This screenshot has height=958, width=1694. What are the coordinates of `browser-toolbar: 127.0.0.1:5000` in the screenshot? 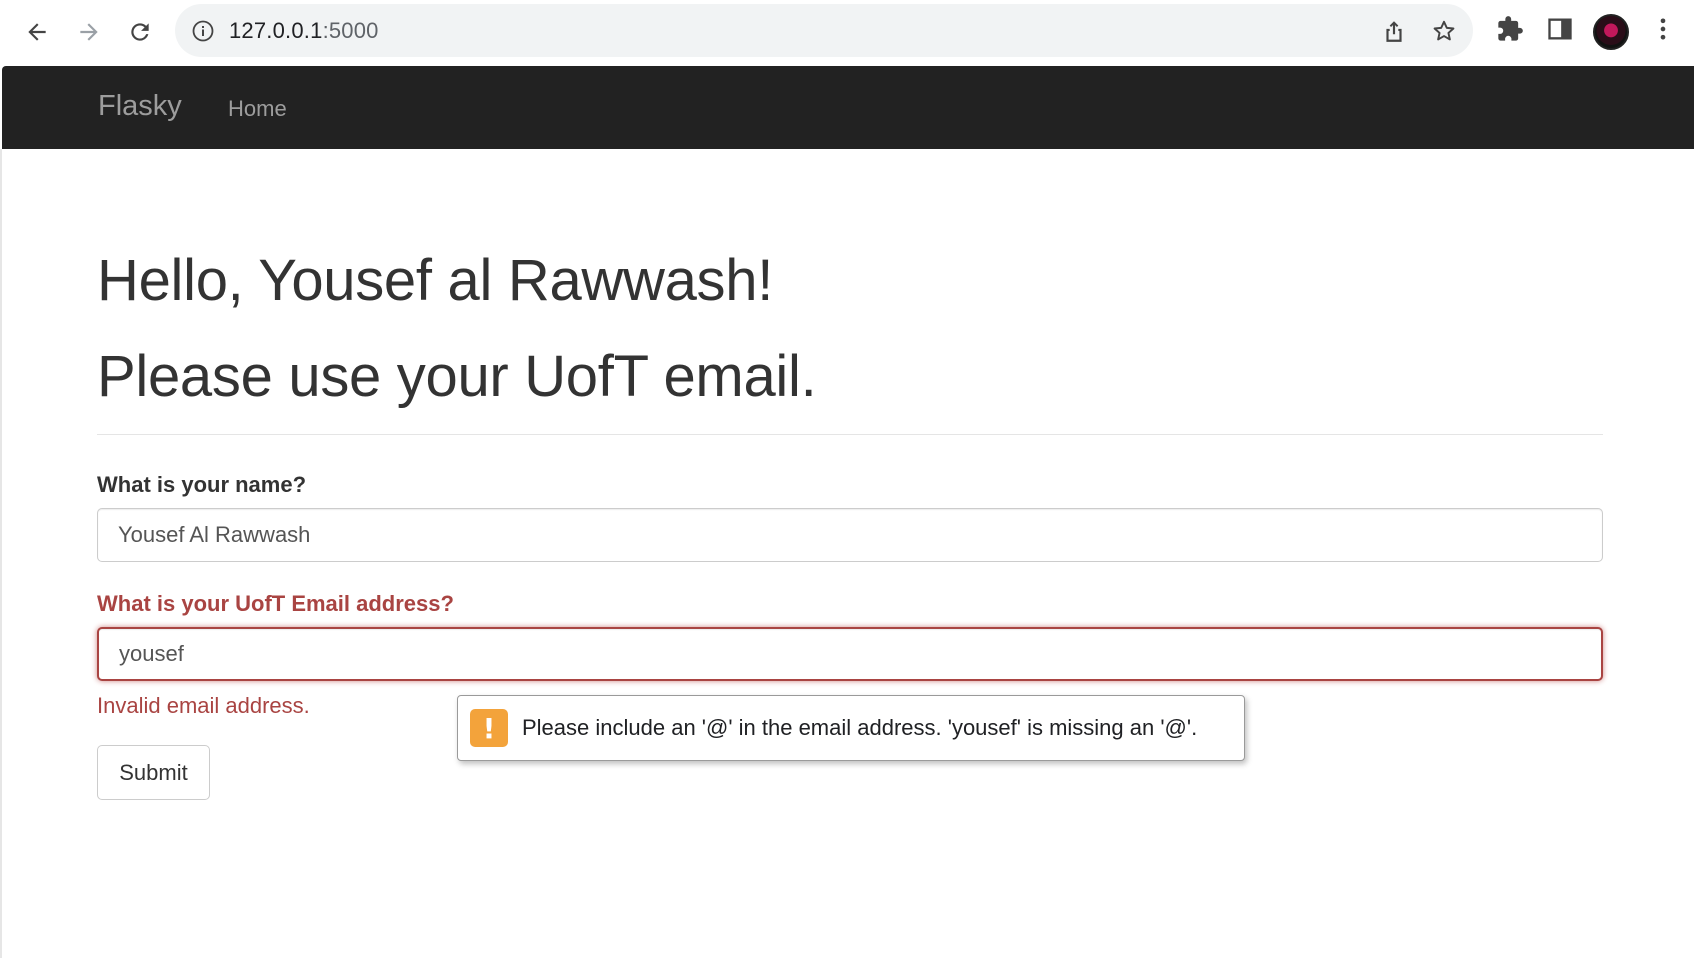 It's located at (847, 33).